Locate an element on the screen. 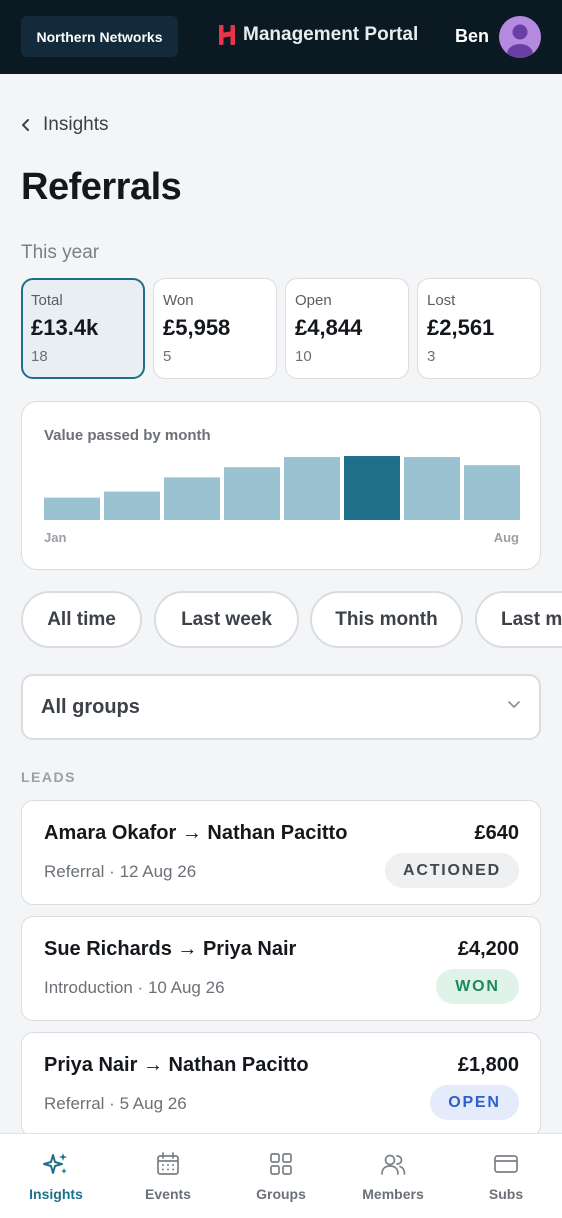 The width and height of the screenshot is (562, 1218). bottom-tab-bar: Insights Events Groups Members Subs is located at coordinates (281, 1175).